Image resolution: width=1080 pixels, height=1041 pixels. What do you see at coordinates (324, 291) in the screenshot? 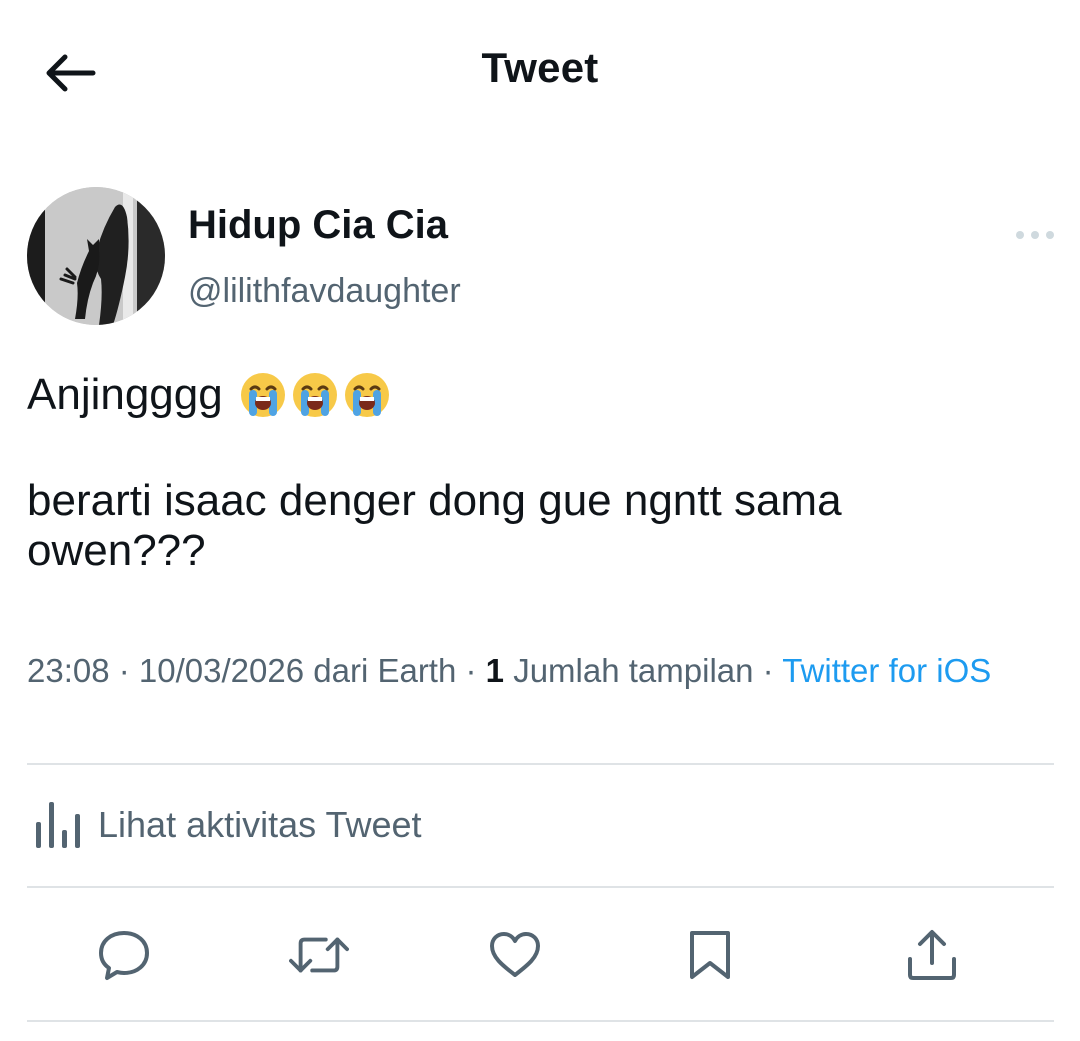
I see `author-handle: @lilithfavdaughter` at bounding box center [324, 291].